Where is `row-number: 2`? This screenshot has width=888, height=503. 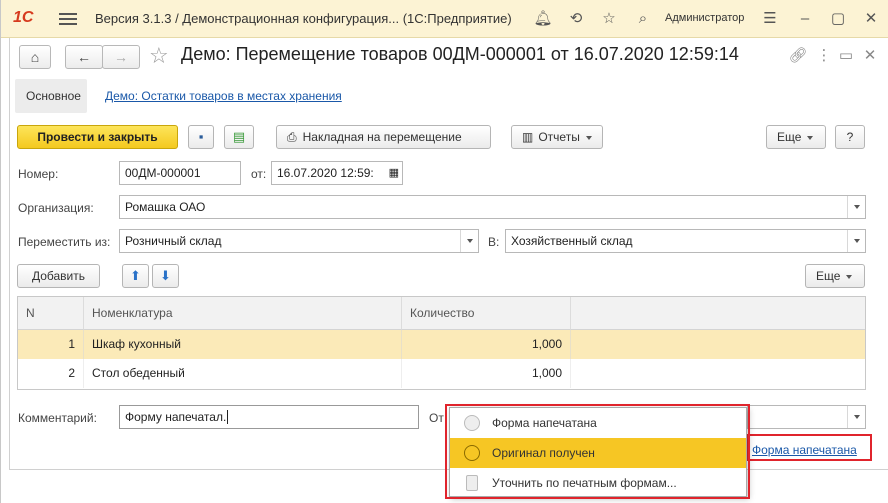
row-number: 2 is located at coordinates (51, 373).